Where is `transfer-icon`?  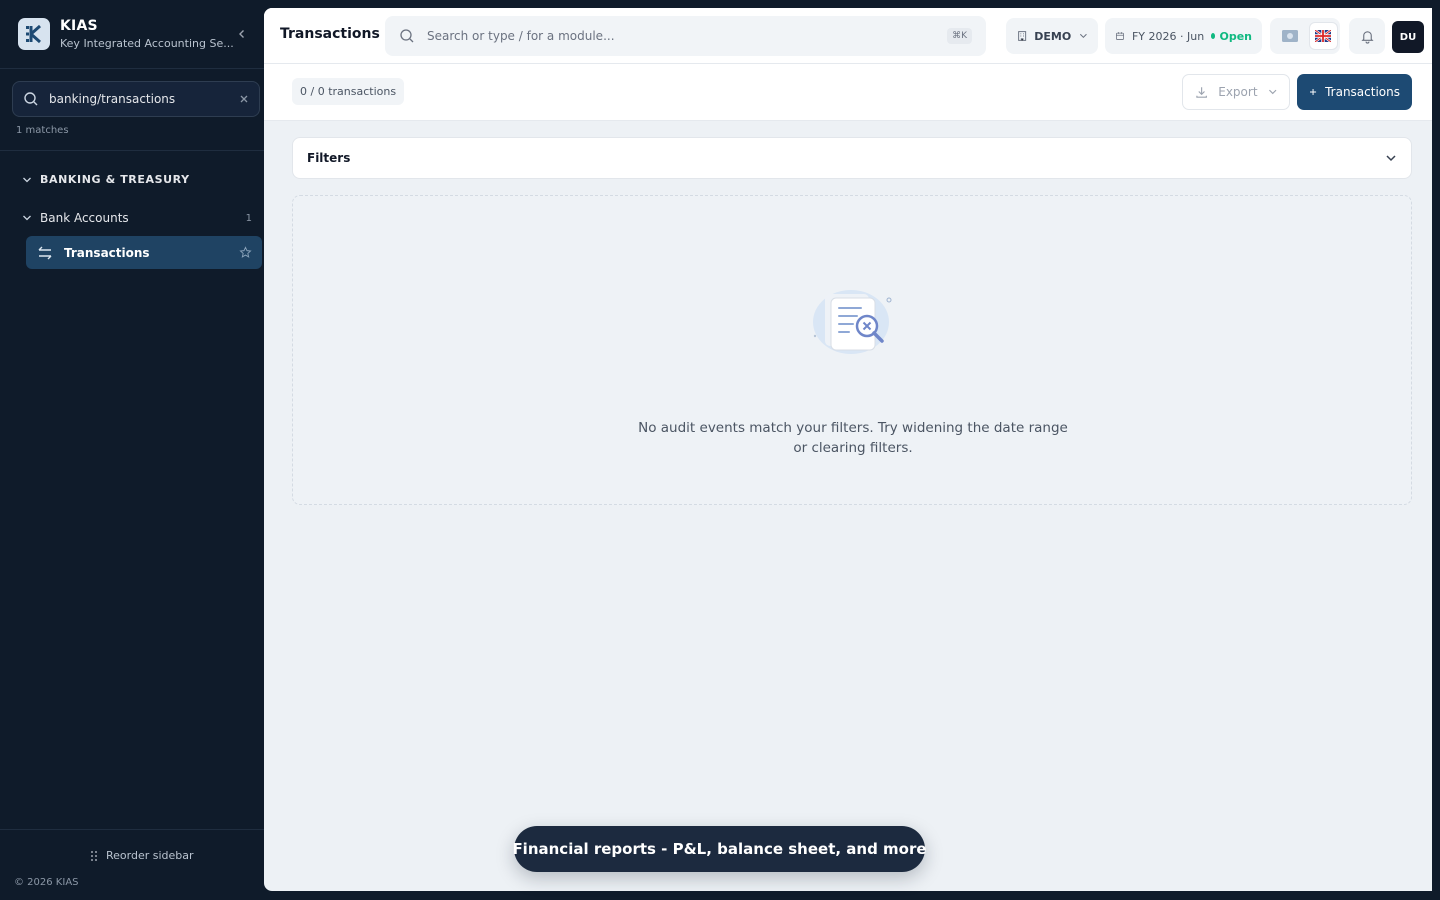 transfer-icon is located at coordinates (45, 252).